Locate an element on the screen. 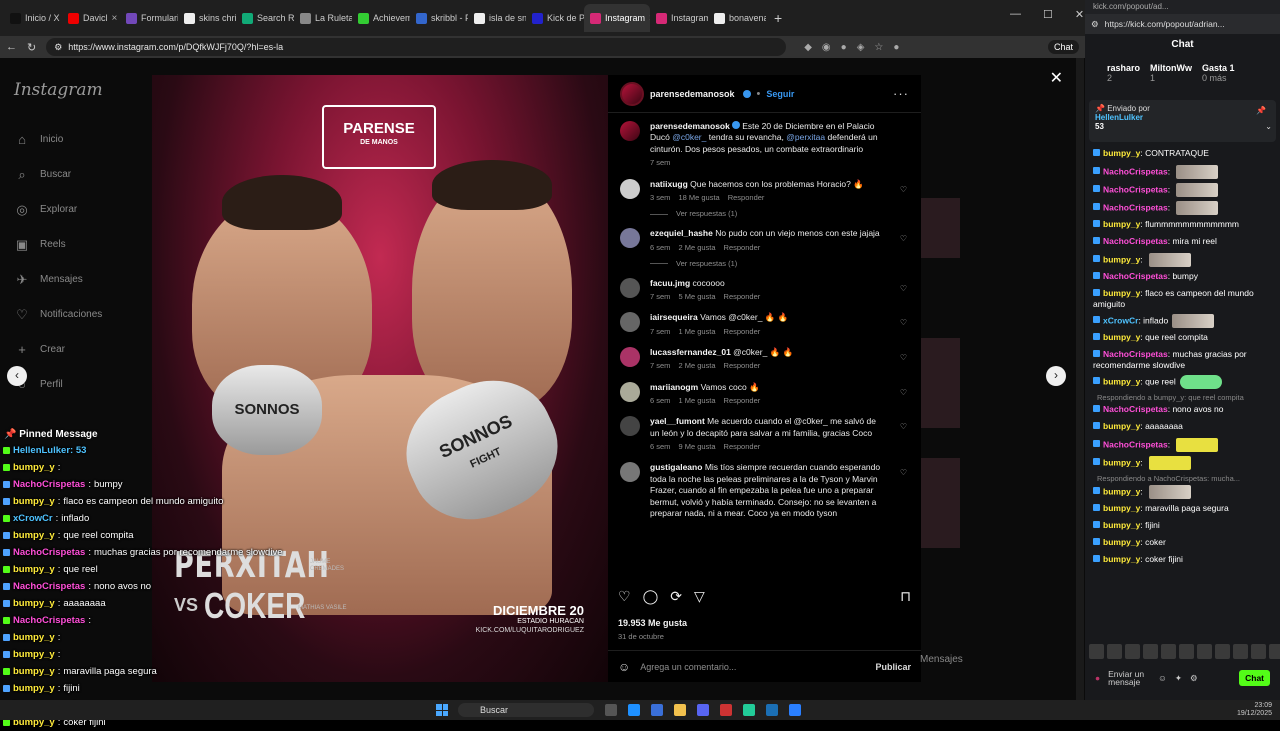  browser-tab: Formulario× is located at coordinates (149, 18).